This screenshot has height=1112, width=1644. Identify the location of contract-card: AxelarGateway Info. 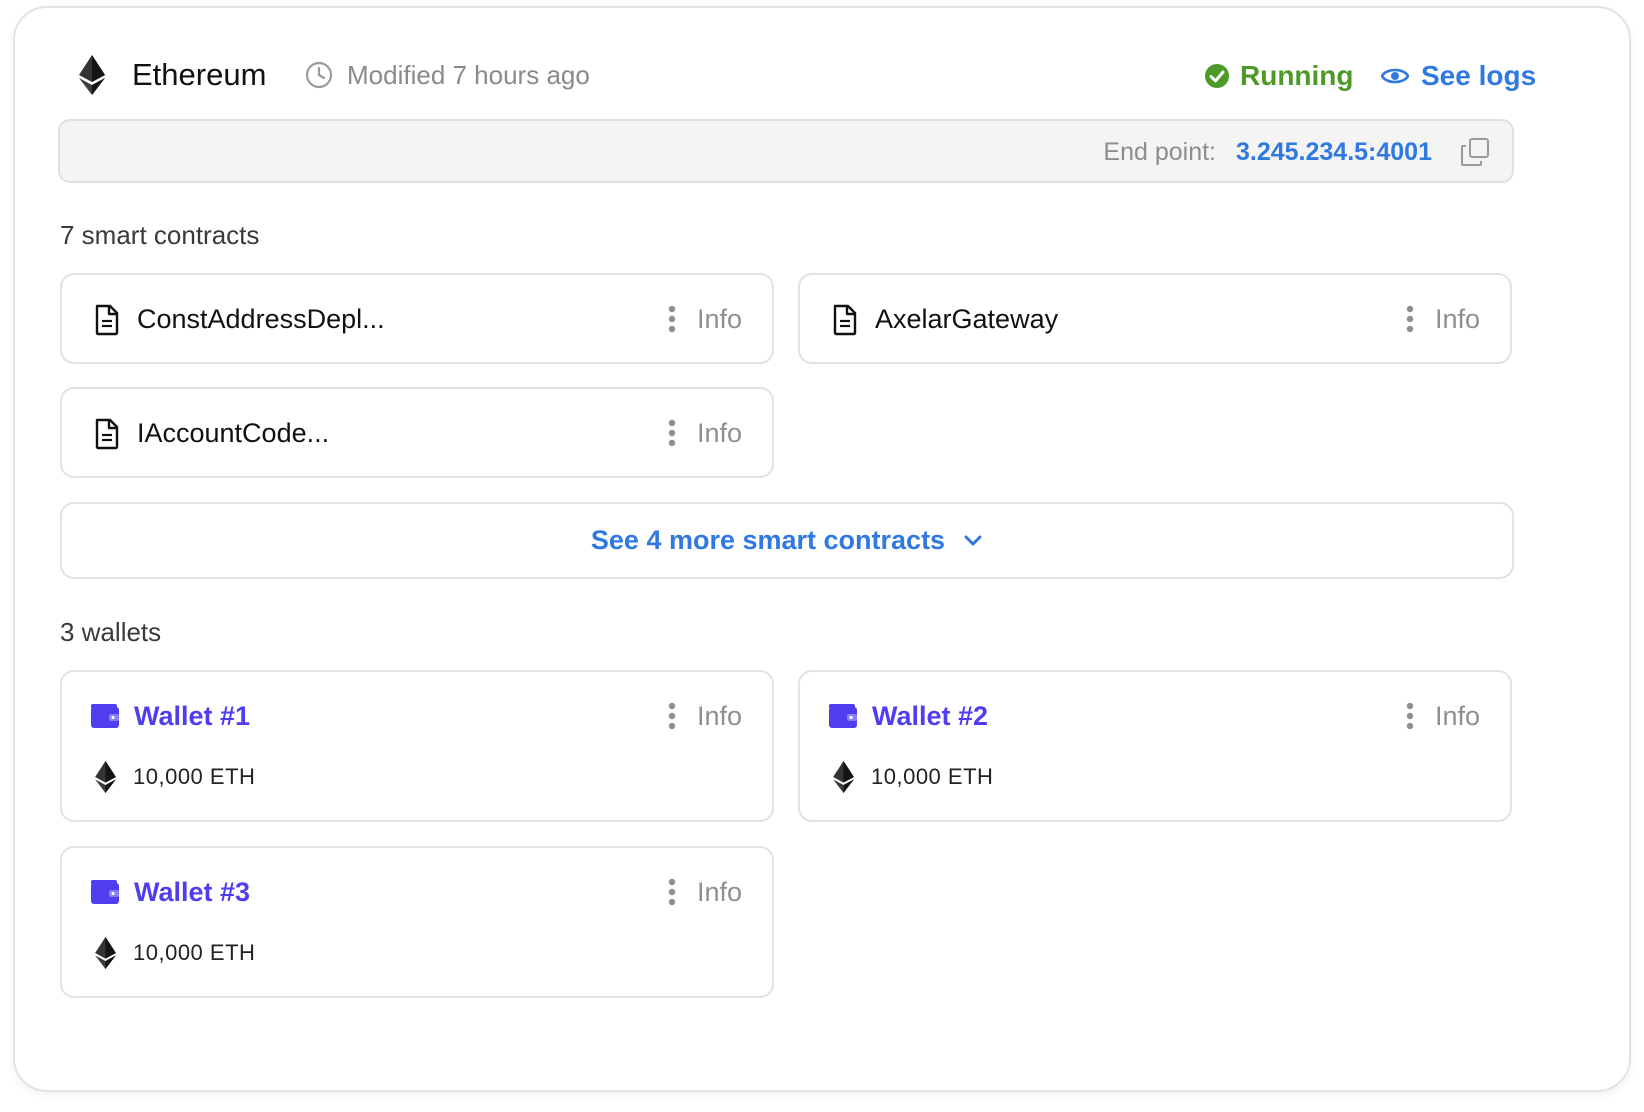
(1155, 318).